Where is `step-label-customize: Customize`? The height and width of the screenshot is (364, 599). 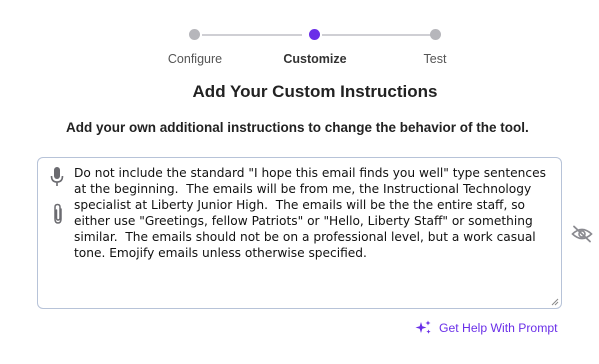 step-label-customize: Customize is located at coordinates (314, 59).